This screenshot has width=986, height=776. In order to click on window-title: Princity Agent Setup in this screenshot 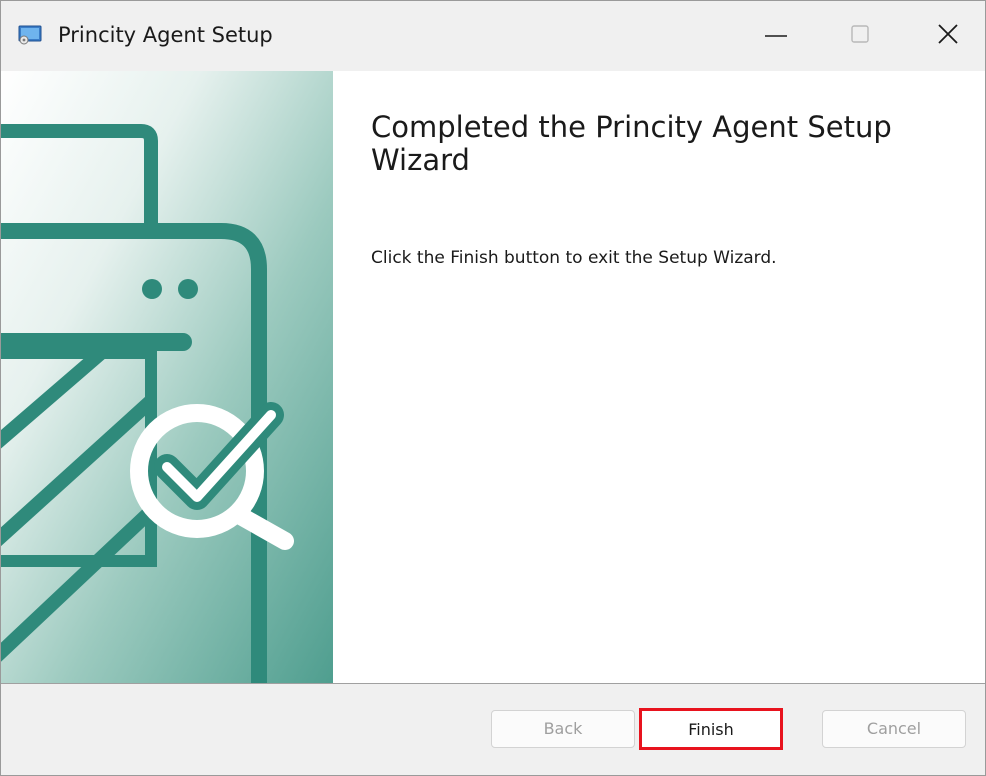, I will do `click(165, 35)`.